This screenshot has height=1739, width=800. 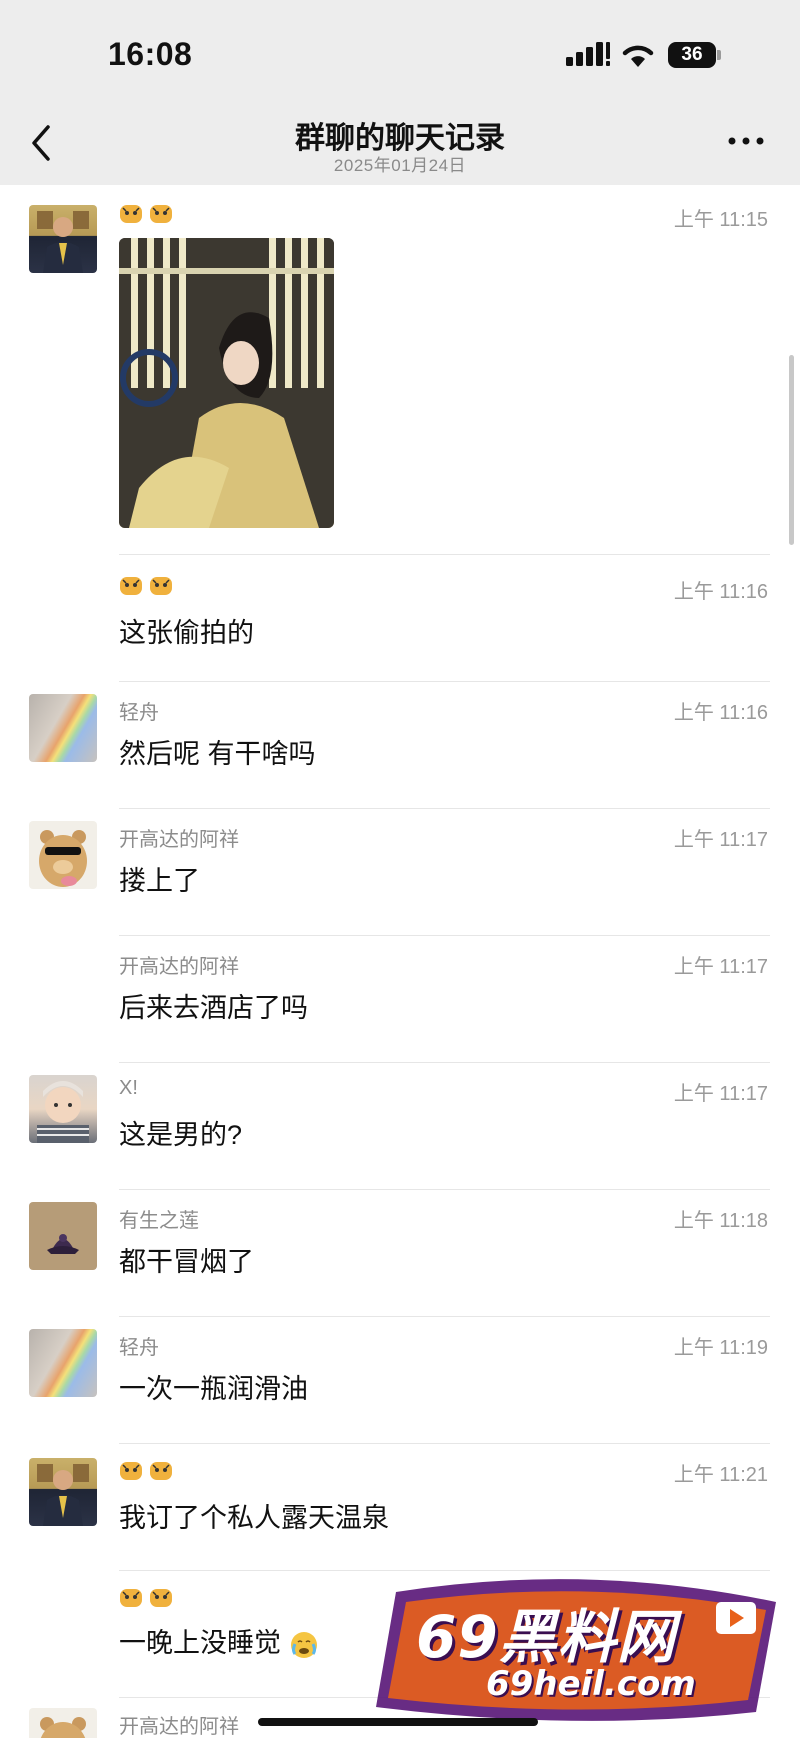 What do you see at coordinates (400, 999) in the screenshot?
I see `message-item: 开高达的阿祥 上午 11:17 后来去酒店了吗` at bounding box center [400, 999].